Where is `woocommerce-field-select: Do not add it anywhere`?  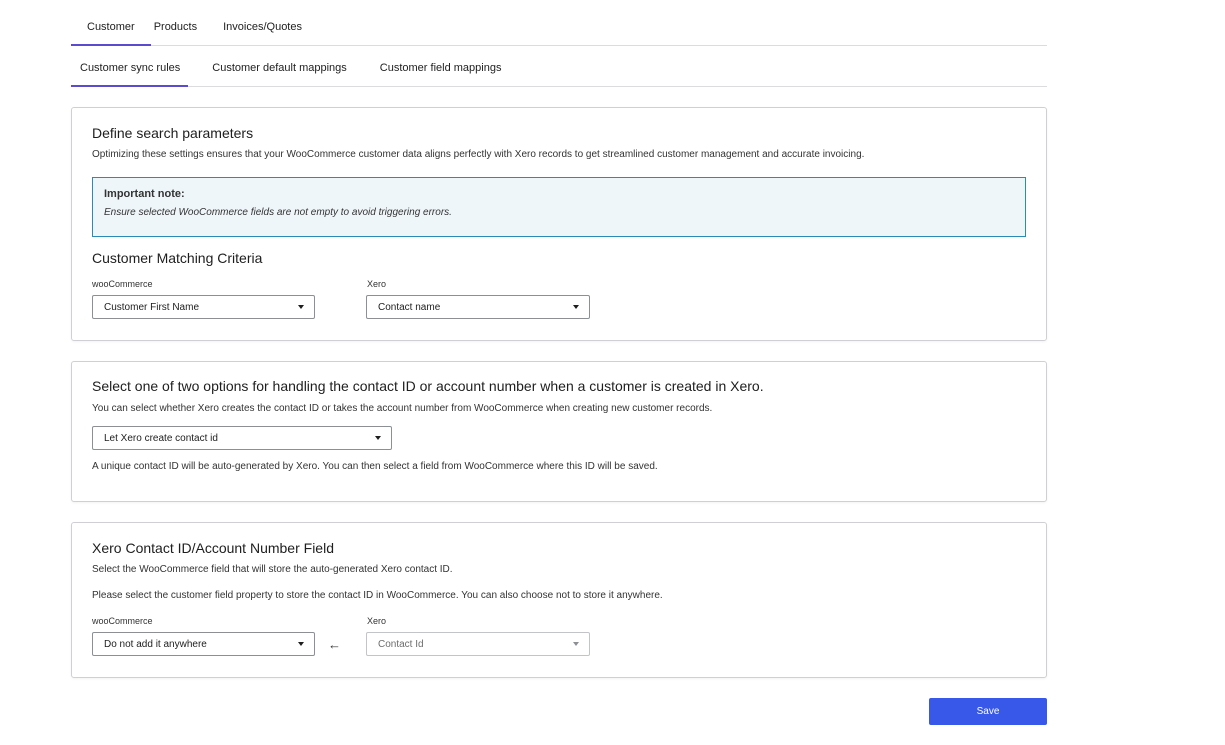
woocommerce-field-select: Do not add it anywhere is located at coordinates (203, 644).